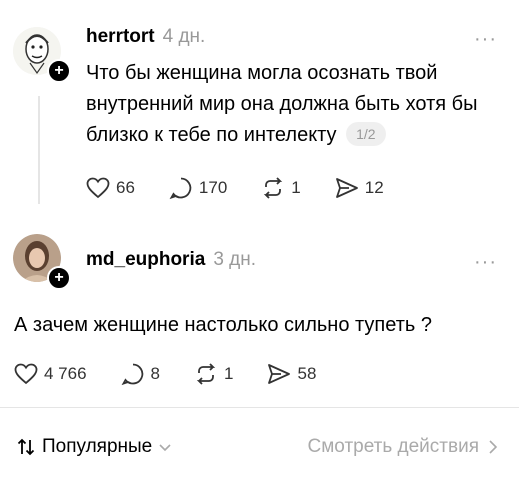  I want to click on reply-button: 8, so click(140, 374).